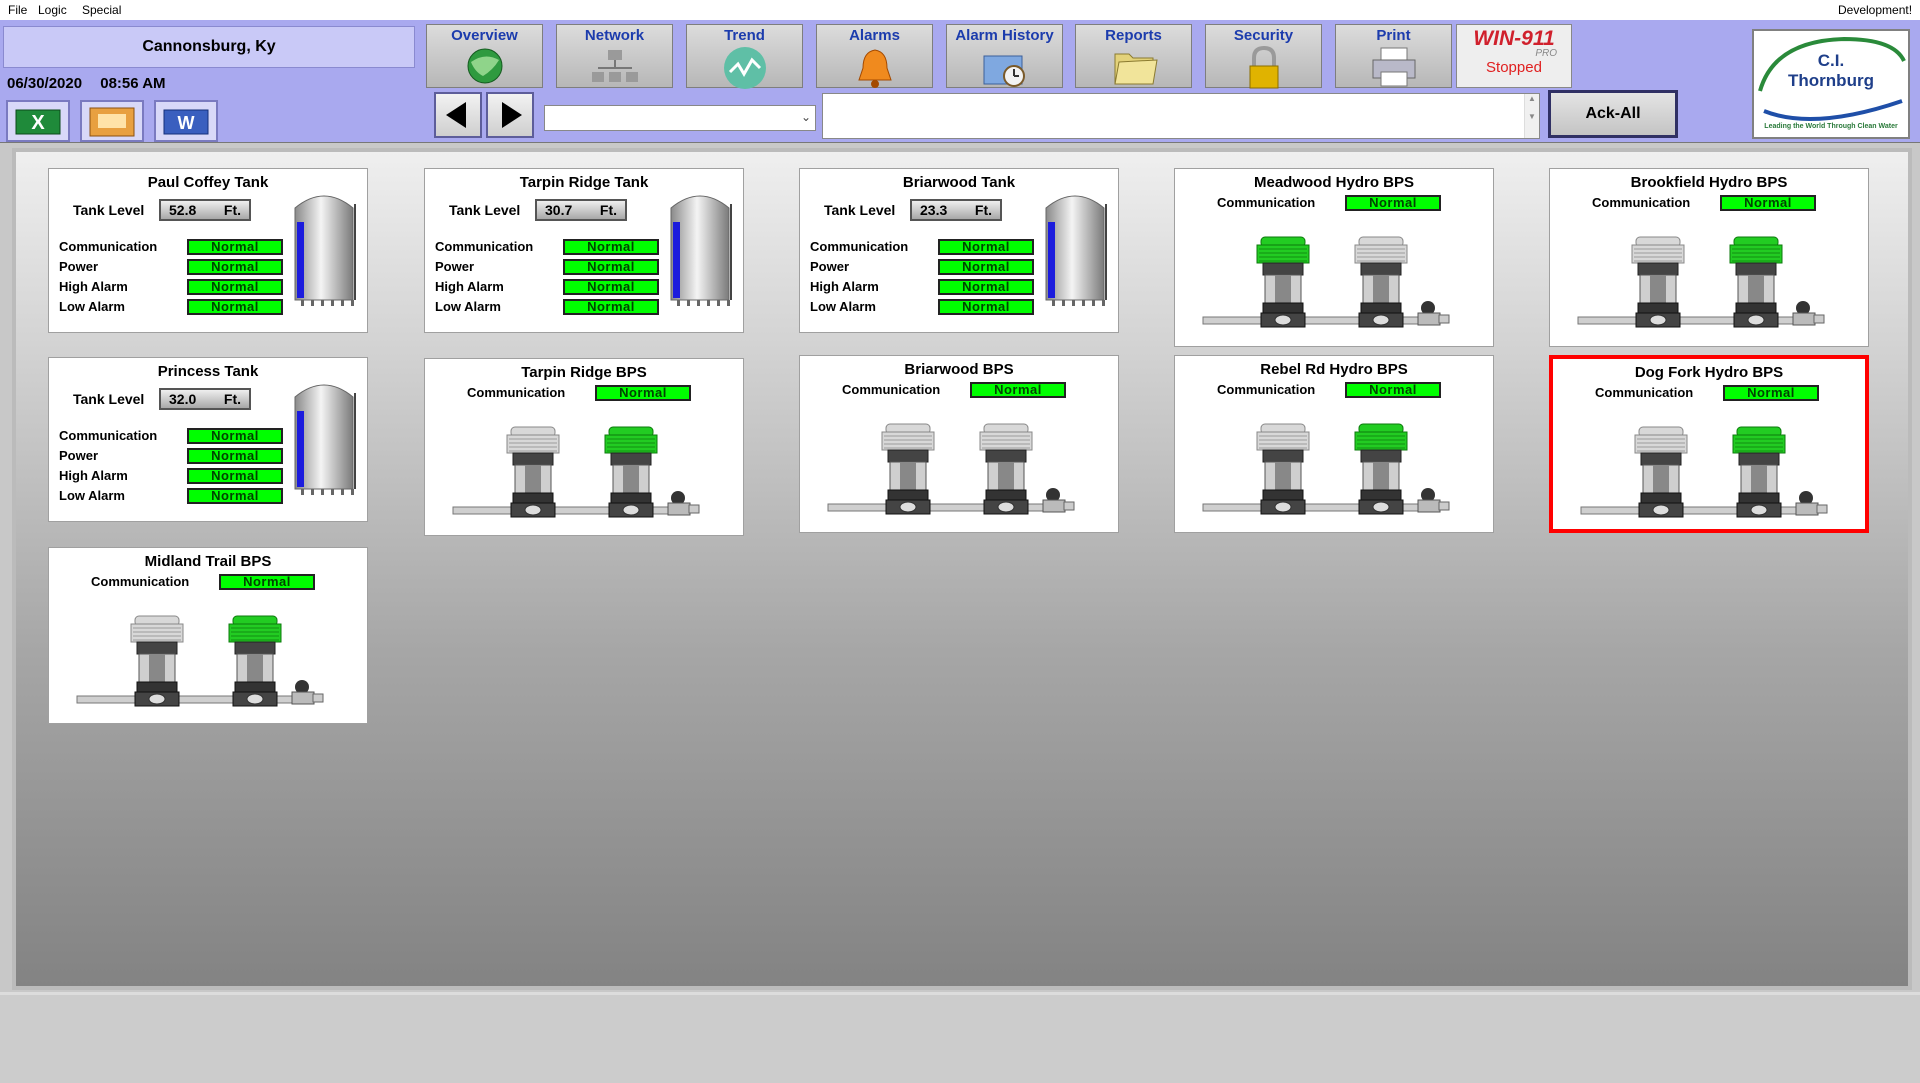 The image size is (1920, 1083). I want to click on nav-reports-label: Reports, so click(1133, 35).